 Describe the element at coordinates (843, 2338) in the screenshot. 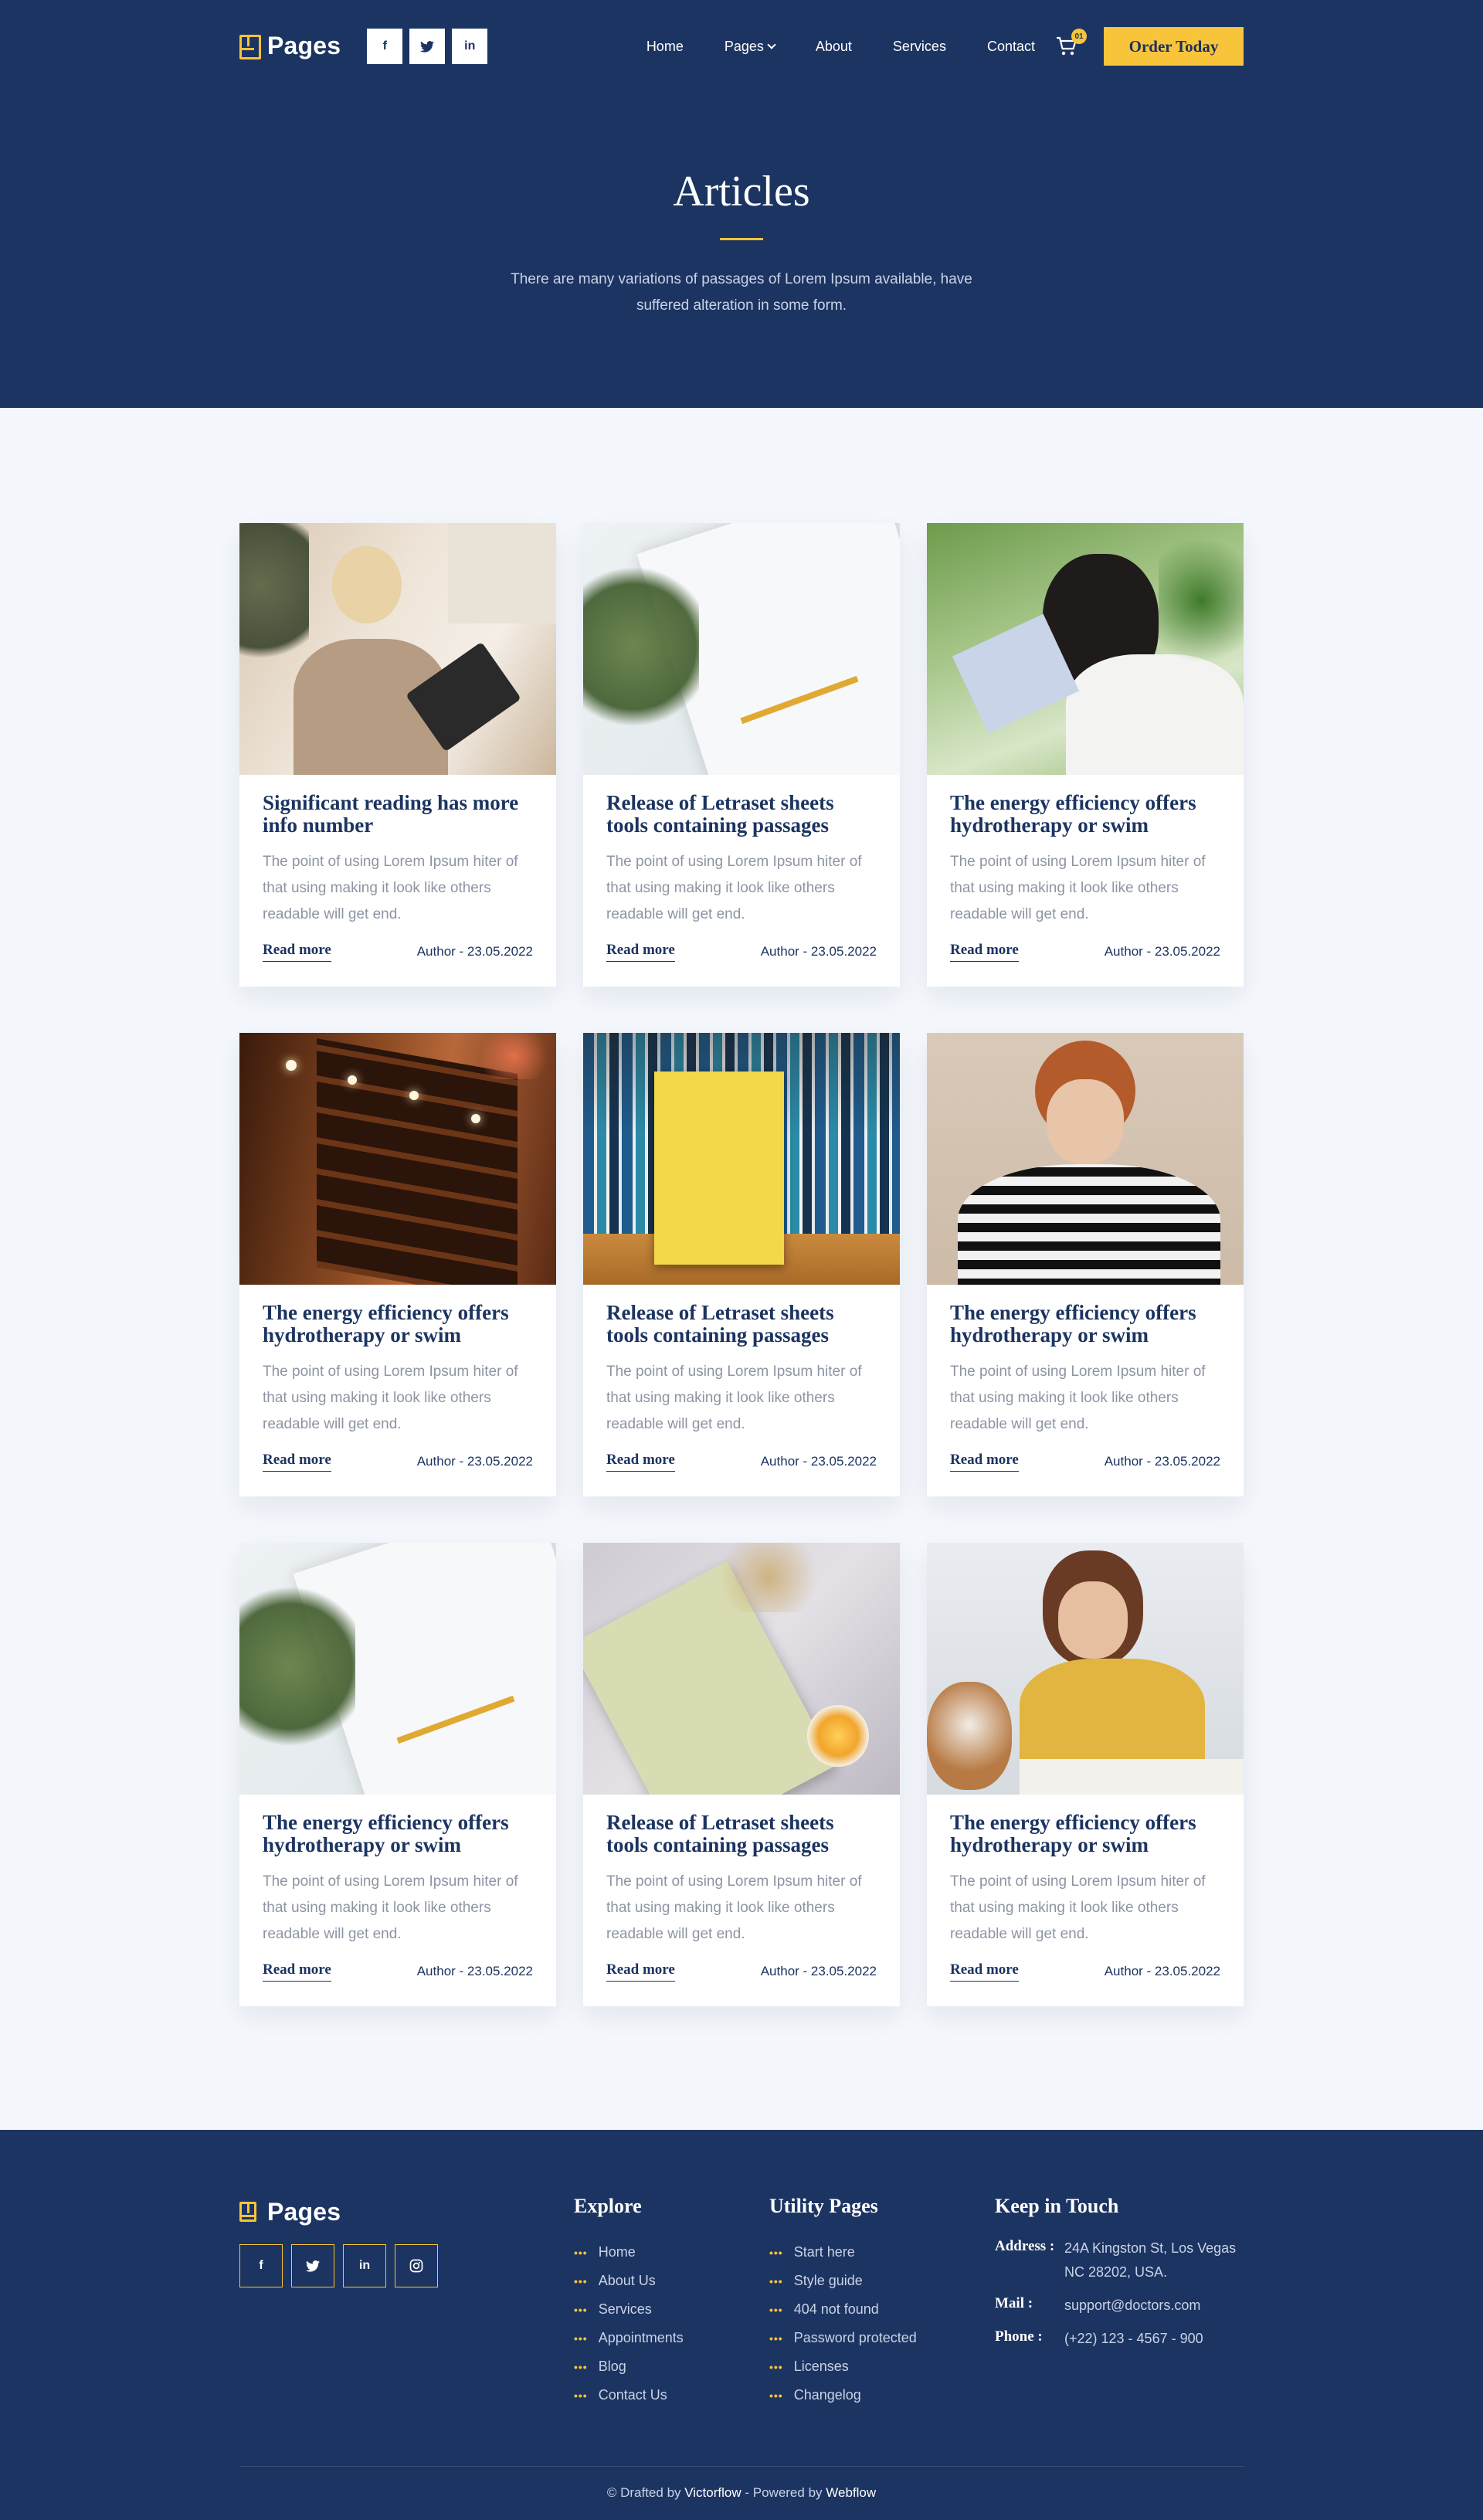

I see `footer-link-password-protected: ••• Password protected` at that location.